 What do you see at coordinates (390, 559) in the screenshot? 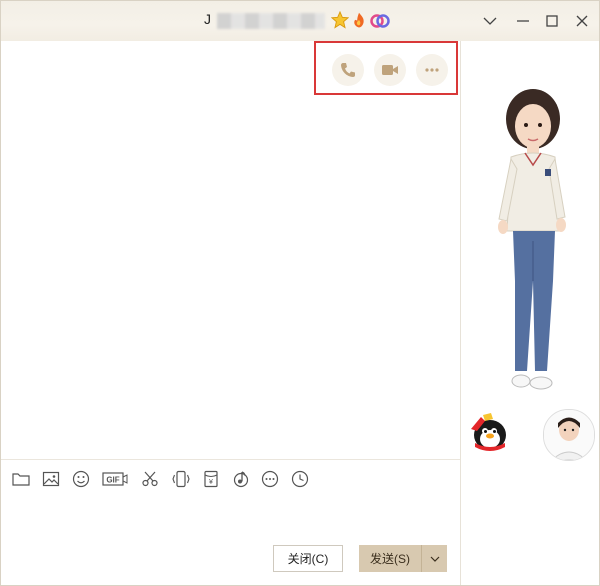
I see `send-button-label: 发送(S)` at bounding box center [390, 559].